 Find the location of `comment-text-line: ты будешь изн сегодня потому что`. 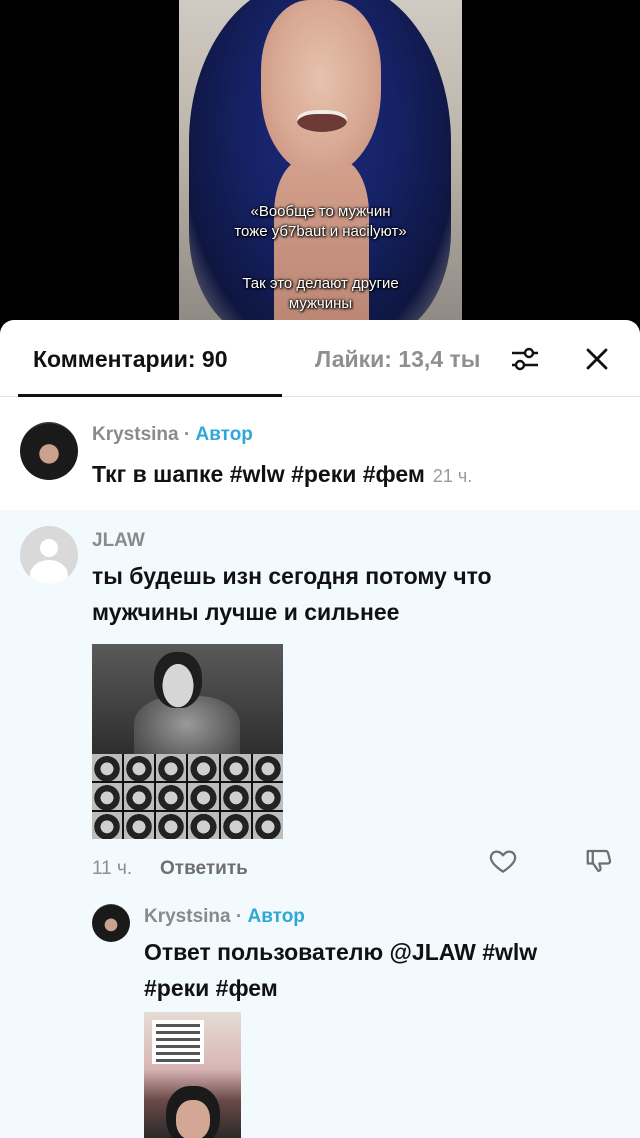

comment-text-line: ты будешь изн сегодня потому что is located at coordinates (292, 576).